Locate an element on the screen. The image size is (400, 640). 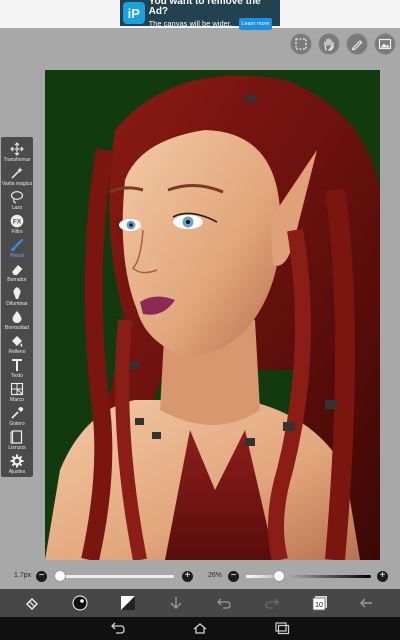
frame-icon is located at coordinates (17, 389).